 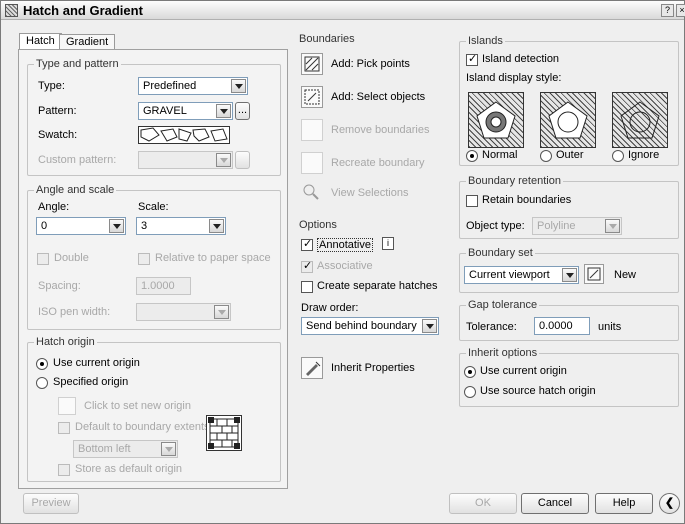 I want to click on group-title: Islands, so click(x=485, y=41).